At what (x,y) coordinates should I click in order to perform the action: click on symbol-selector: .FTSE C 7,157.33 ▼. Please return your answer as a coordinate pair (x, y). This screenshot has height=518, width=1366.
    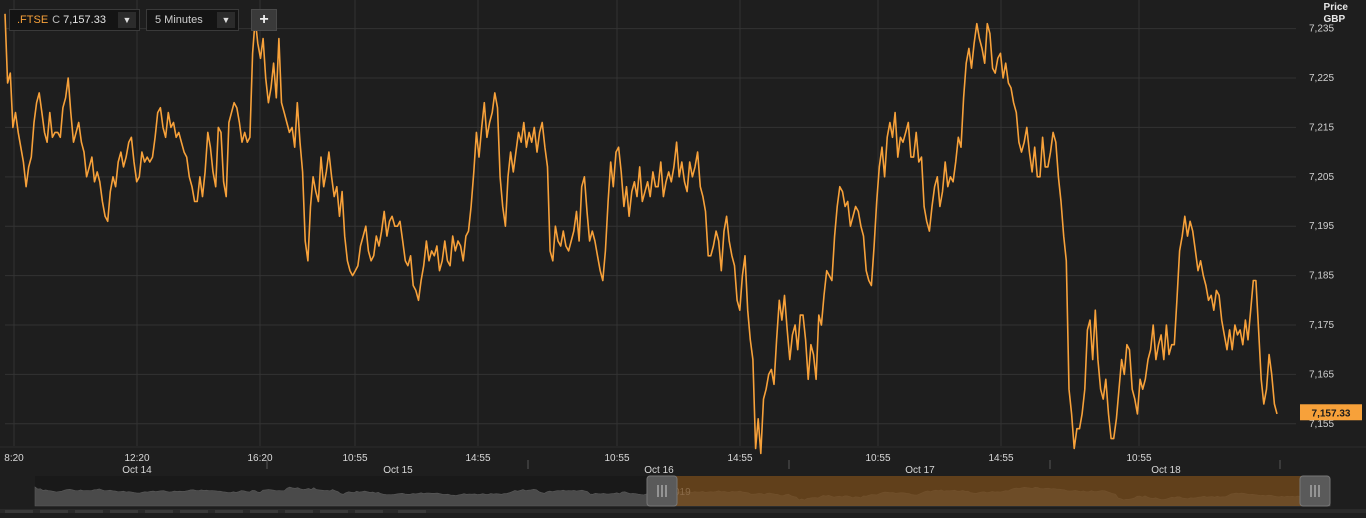
    Looking at the image, I should click on (74, 20).